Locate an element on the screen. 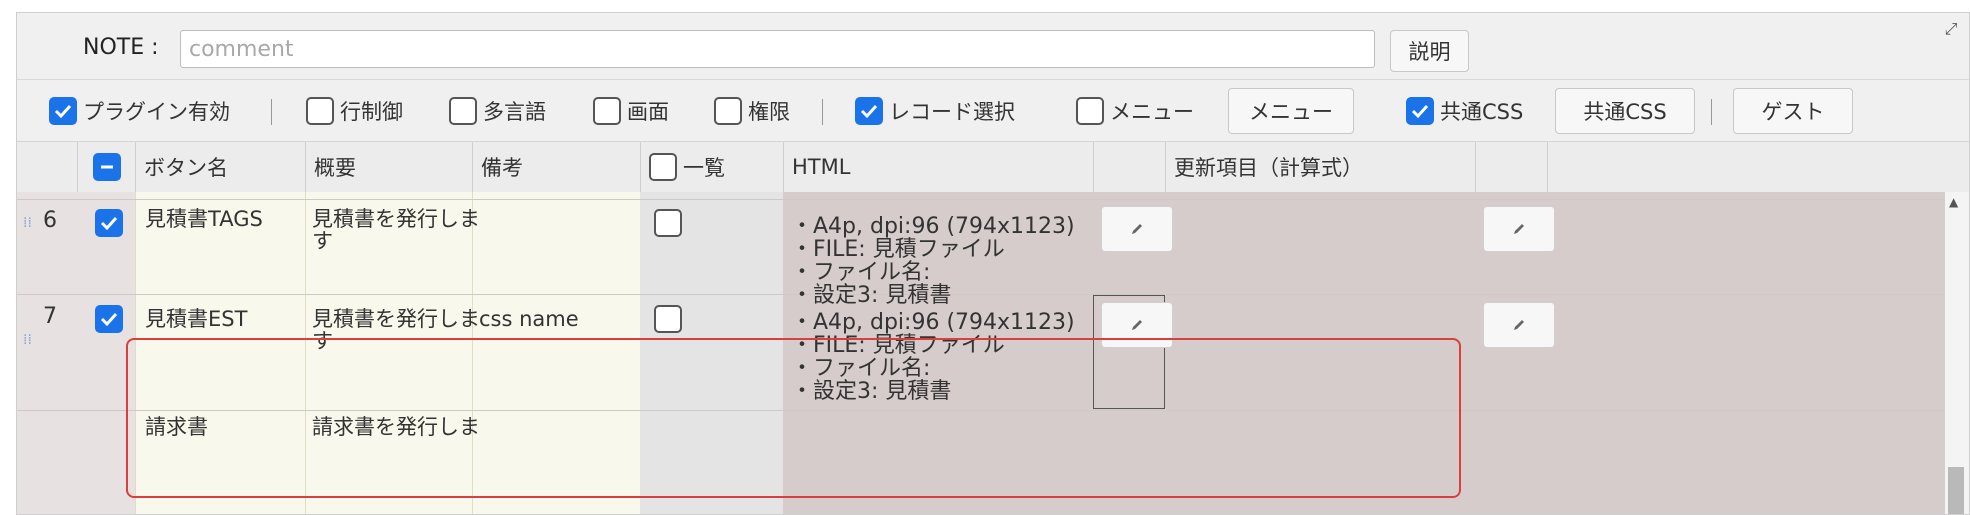 This screenshot has height=515, width=1970. menu-button: メニュー is located at coordinates (1291, 111).